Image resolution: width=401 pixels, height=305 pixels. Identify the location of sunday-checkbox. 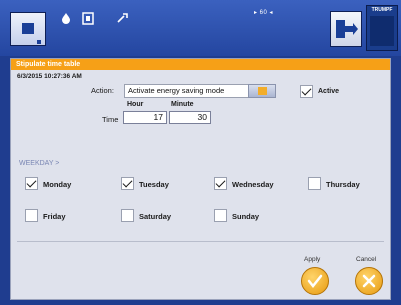
(220, 215).